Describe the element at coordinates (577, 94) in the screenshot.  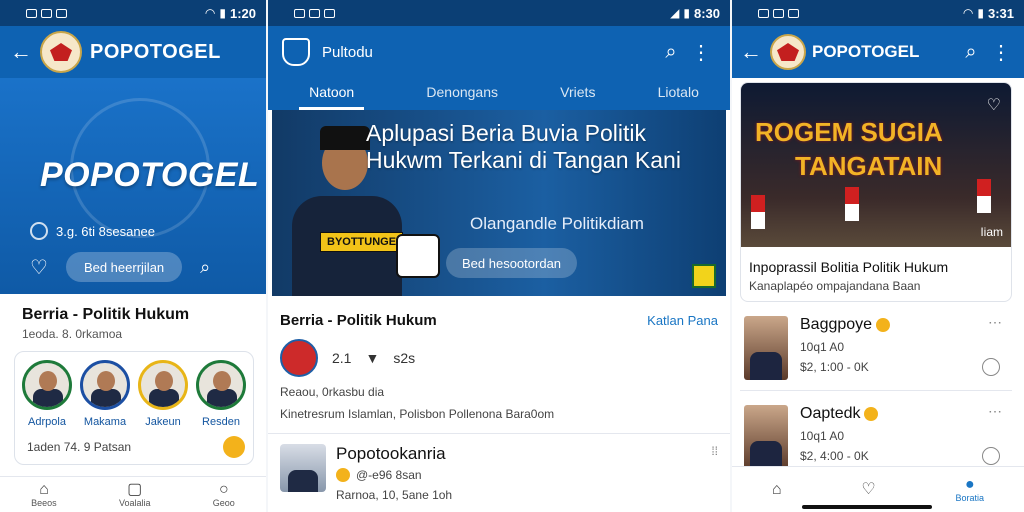
I see `tab-third: Vriets` at that location.